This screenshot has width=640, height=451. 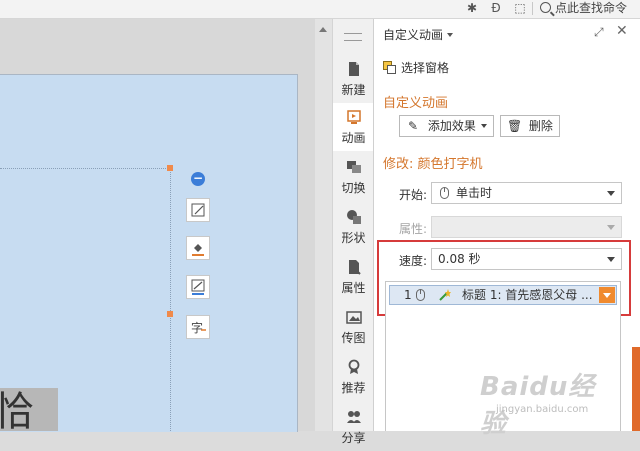 What do you see at coordinates (353, 167) in the screenshot?
I see `transition-icon` at bounding box center [353, 167].